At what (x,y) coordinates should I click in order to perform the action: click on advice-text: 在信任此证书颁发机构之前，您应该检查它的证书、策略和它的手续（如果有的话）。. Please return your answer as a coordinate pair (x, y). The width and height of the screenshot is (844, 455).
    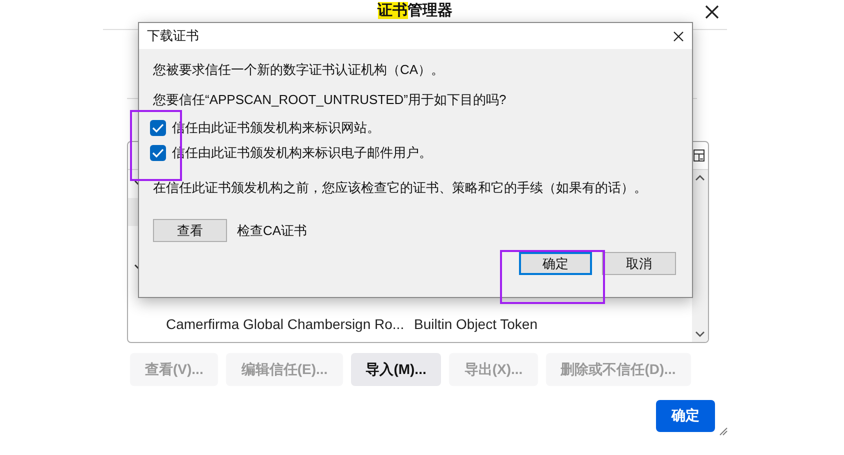
    Looking at the image, I should click on (400, 188).